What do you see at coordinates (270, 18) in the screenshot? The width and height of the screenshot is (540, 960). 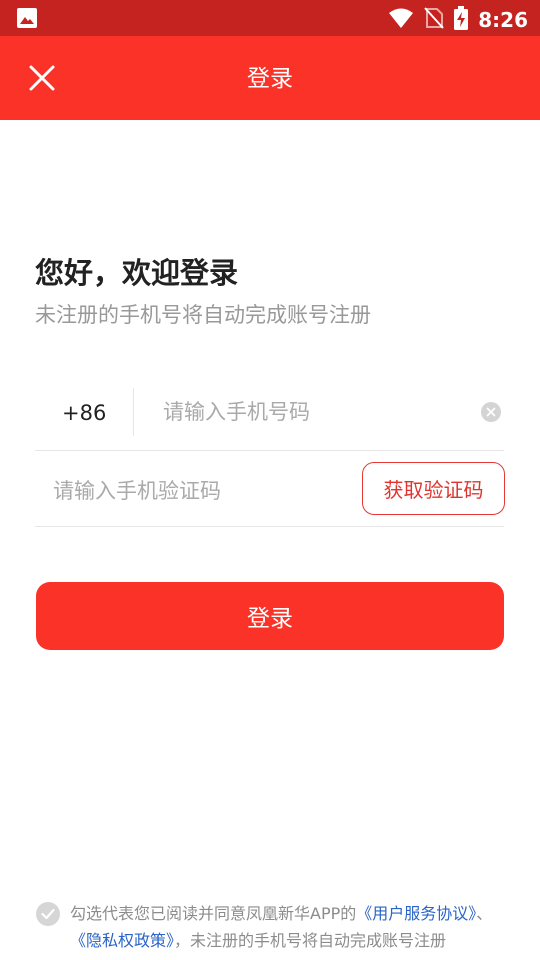 I see `status-bar: 8:26` at bounding box center [270, 18].